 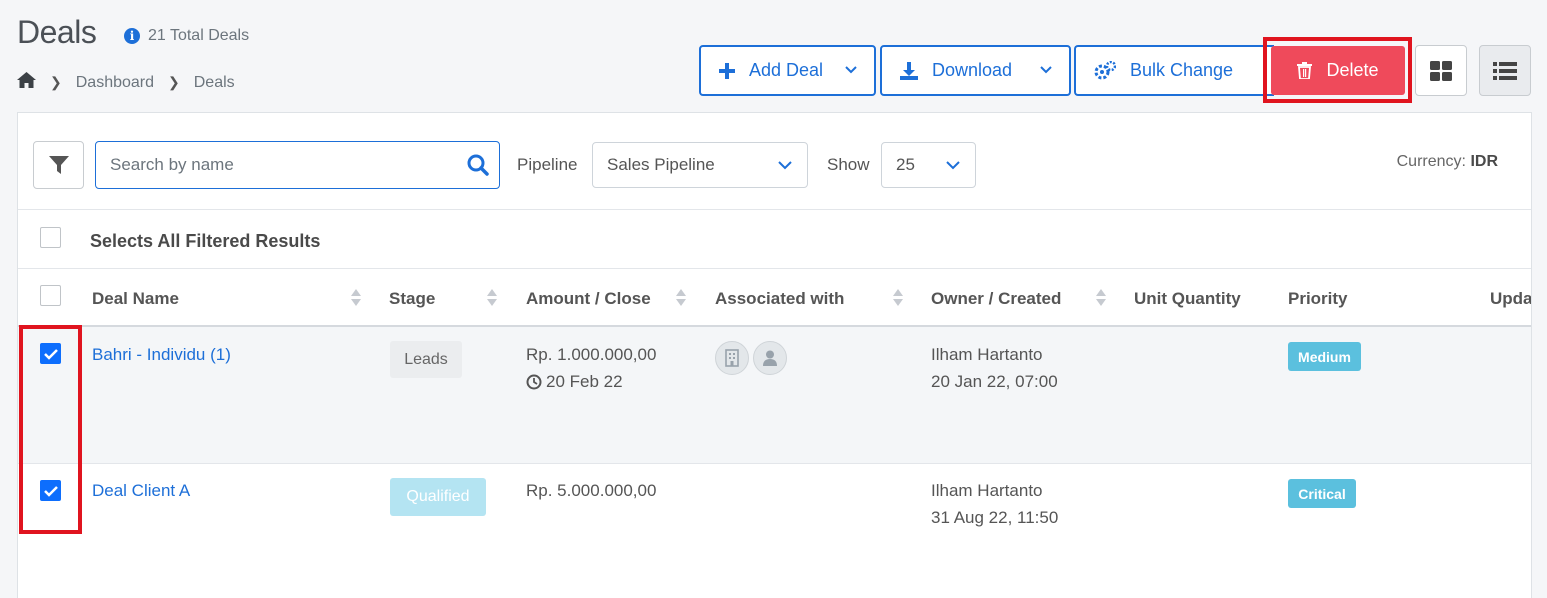 What do you see at coordinates (996, 299) in the screenshot?
I see `column-header-owner: Owner / Created` at bounding box center [996, 299].